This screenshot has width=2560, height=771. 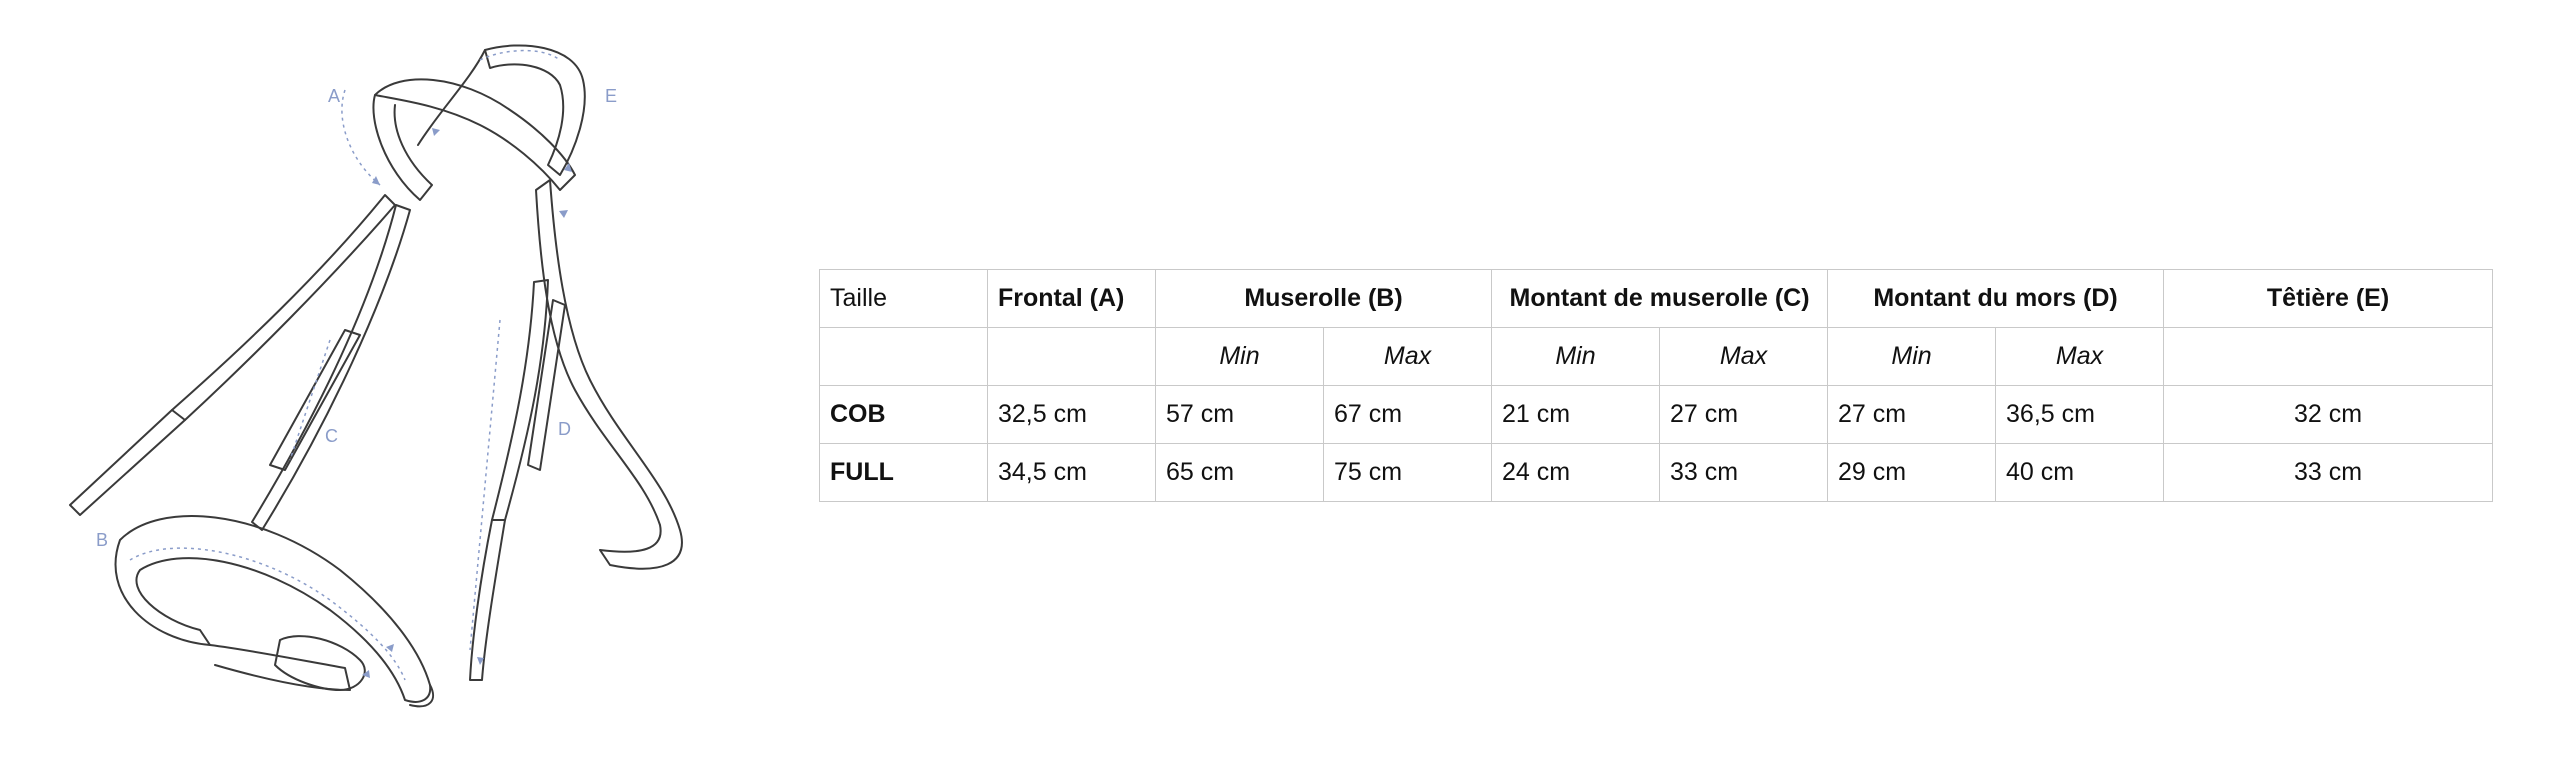 What do you see at coordinates (2080, 414) in the screenshot?
I see `row-montant-mors-max: 36,5 cm` at bounding box center [2080, 414].